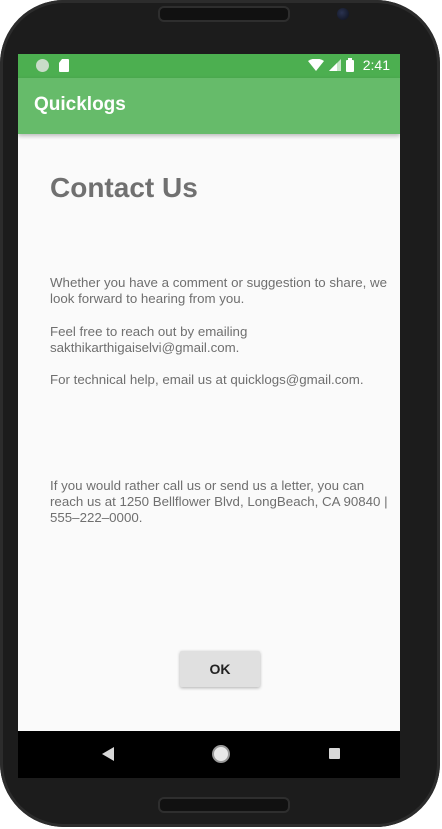 This screenshot has height=829, width=442. Describe the element at coordinates (224, 805) in the screenshot. I see `bottom-speaker` at that location.